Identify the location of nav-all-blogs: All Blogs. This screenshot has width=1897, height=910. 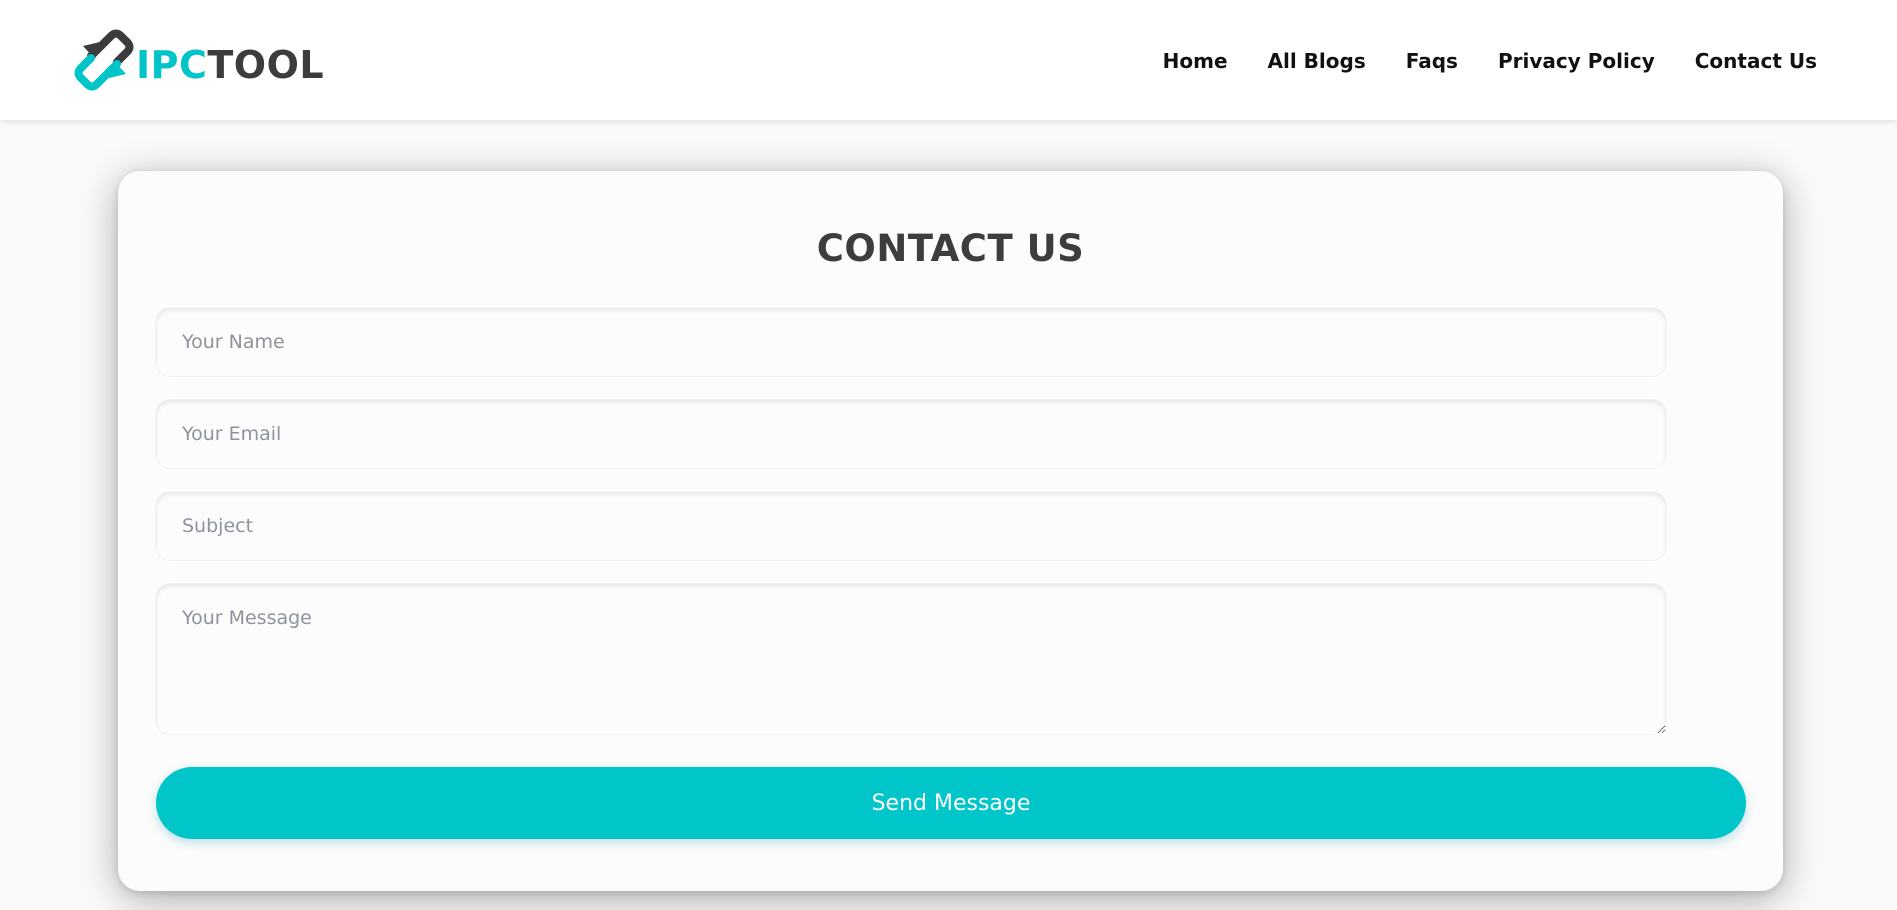
(1317, 61).